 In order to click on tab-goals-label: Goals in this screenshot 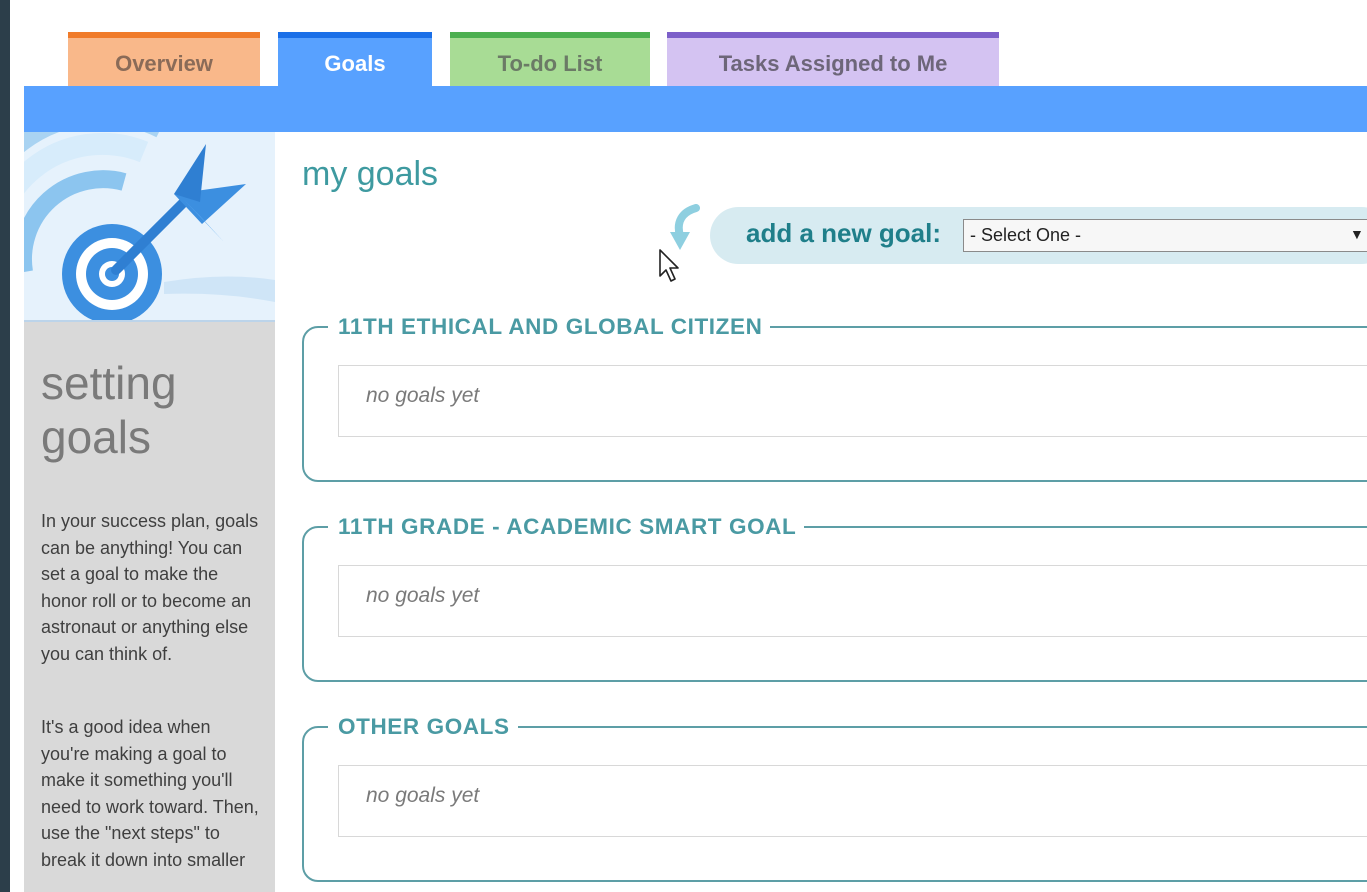, I will do `click(355, 63)`.